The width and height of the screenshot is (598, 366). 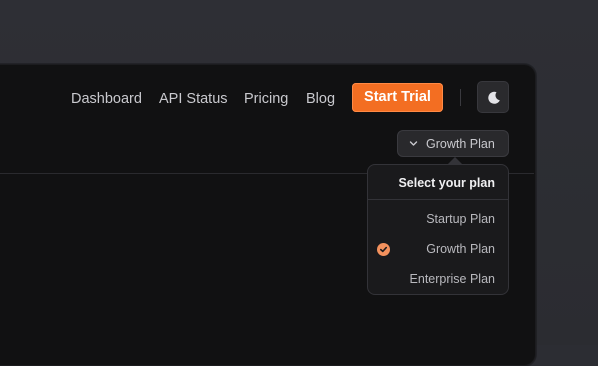 I want to click on plan-option-label: Enterprise Plan, so click(x=452, y=279).